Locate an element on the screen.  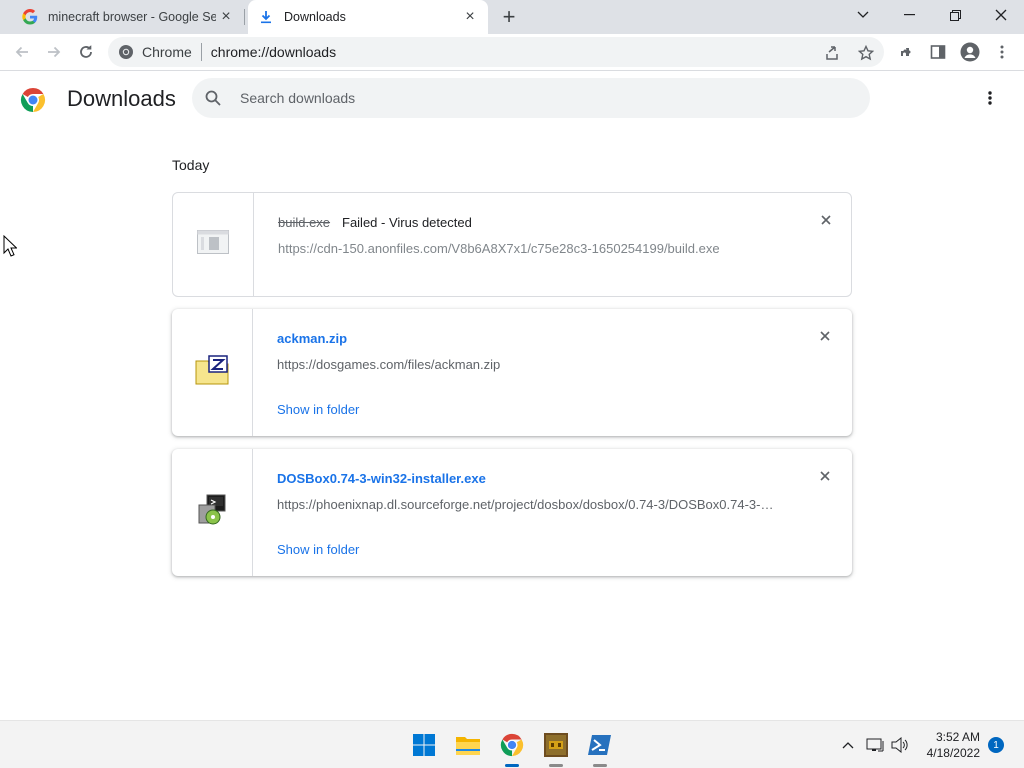
tab-google-search: minecraft browser - Google Sear × is located at coordinates (128, 17).